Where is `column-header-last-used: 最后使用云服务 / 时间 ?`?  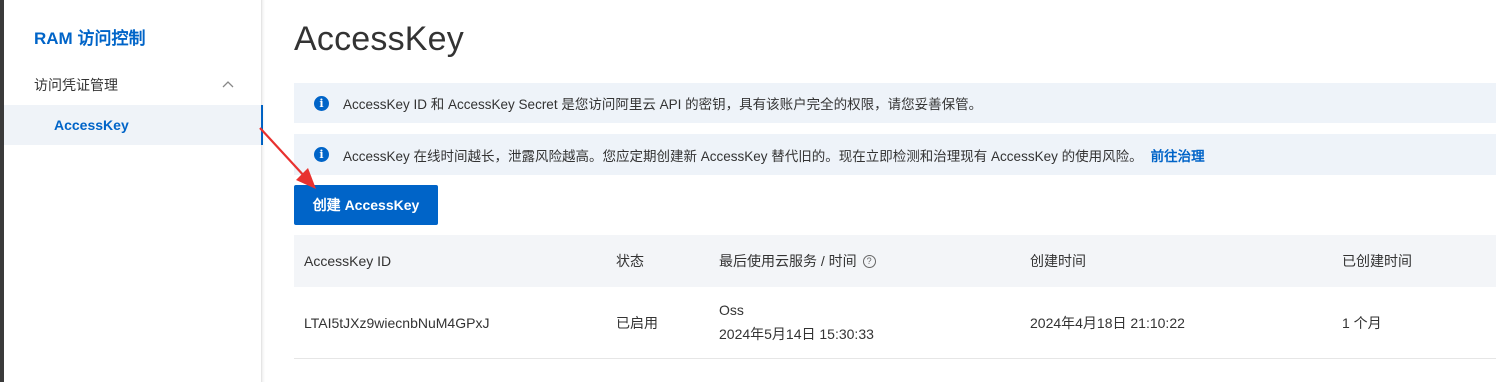
column-header-last-used: 最后使用云服务 / 时间 ? is located at coordinates (797, 261).